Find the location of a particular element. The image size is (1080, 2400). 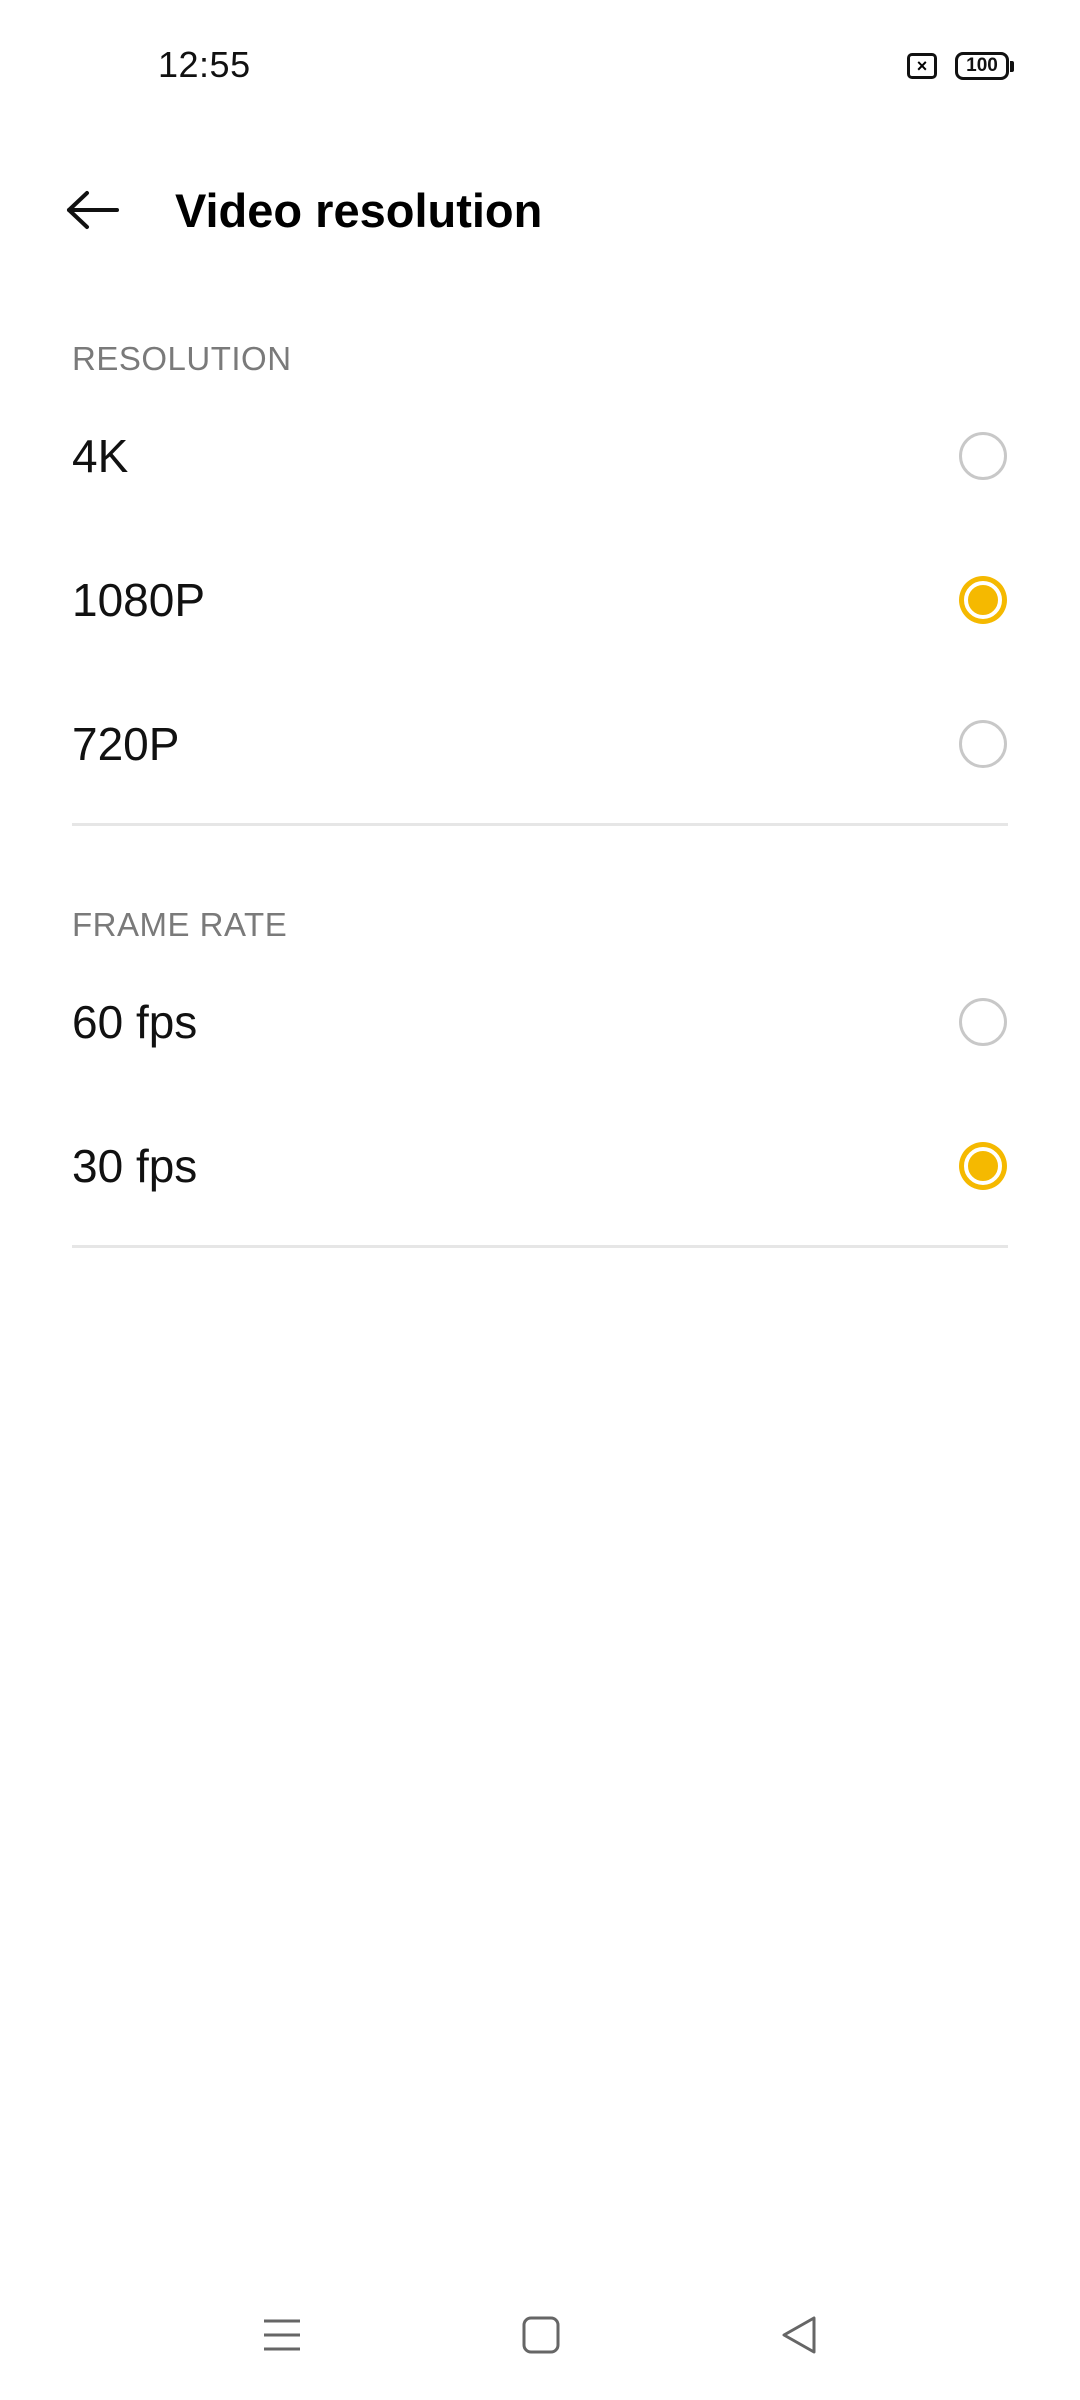

arrow-left-icon is located at coordinates (93, 210).